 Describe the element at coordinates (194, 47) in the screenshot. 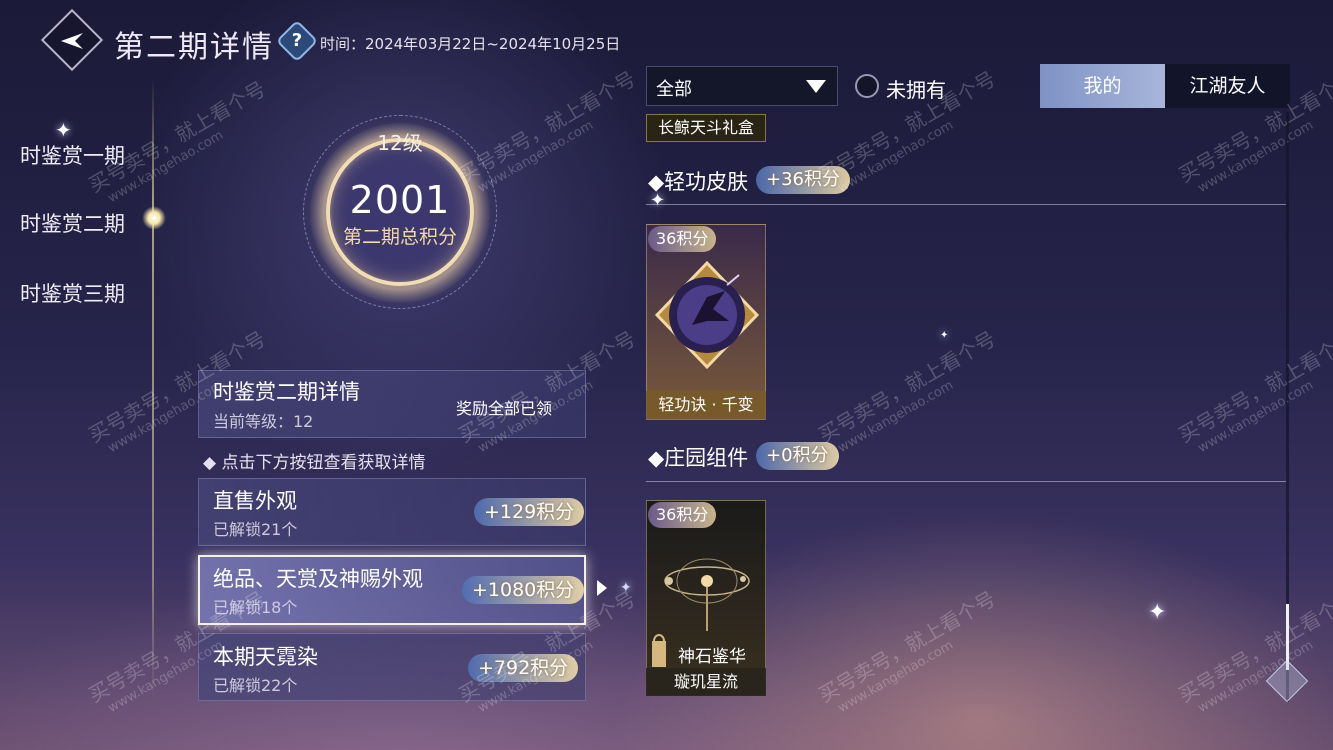

I see `page-title: 第二期详情` at that location.